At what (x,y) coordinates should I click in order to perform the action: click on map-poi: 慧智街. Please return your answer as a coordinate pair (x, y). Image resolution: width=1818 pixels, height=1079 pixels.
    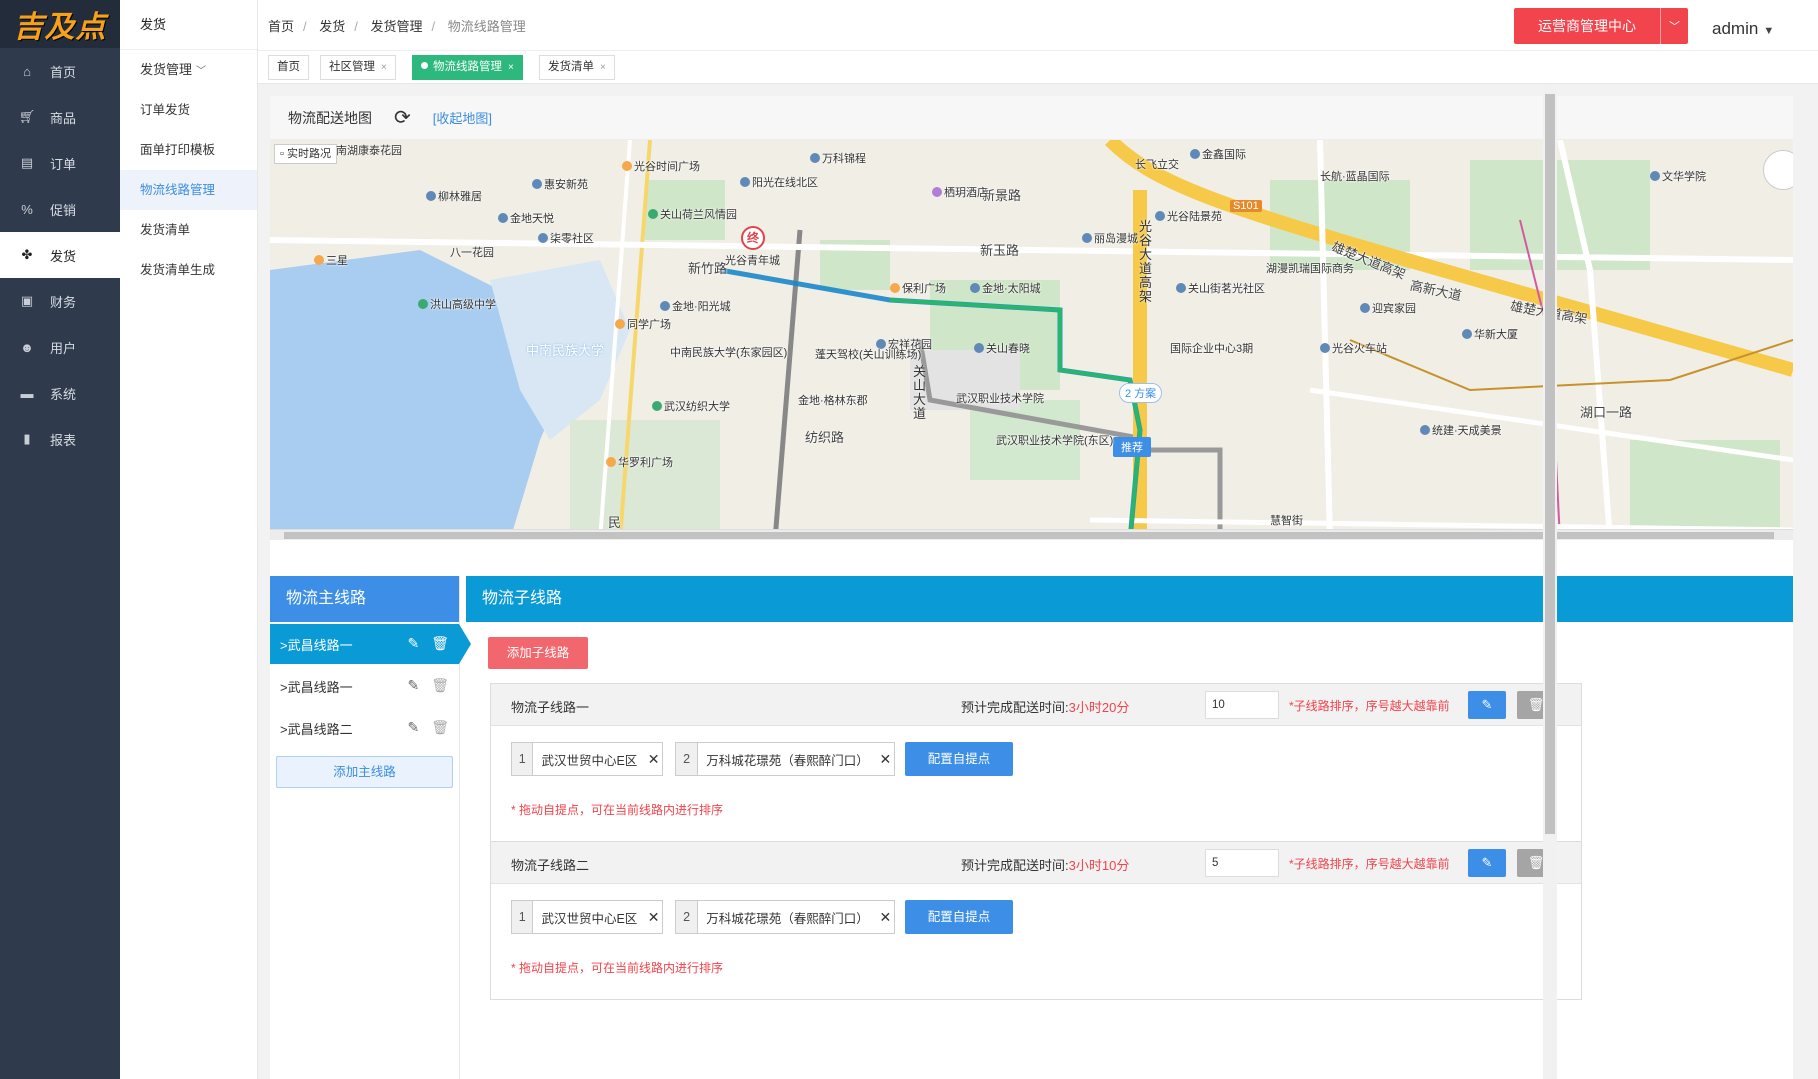
    Looking at the image, I should click on (1286, 521).